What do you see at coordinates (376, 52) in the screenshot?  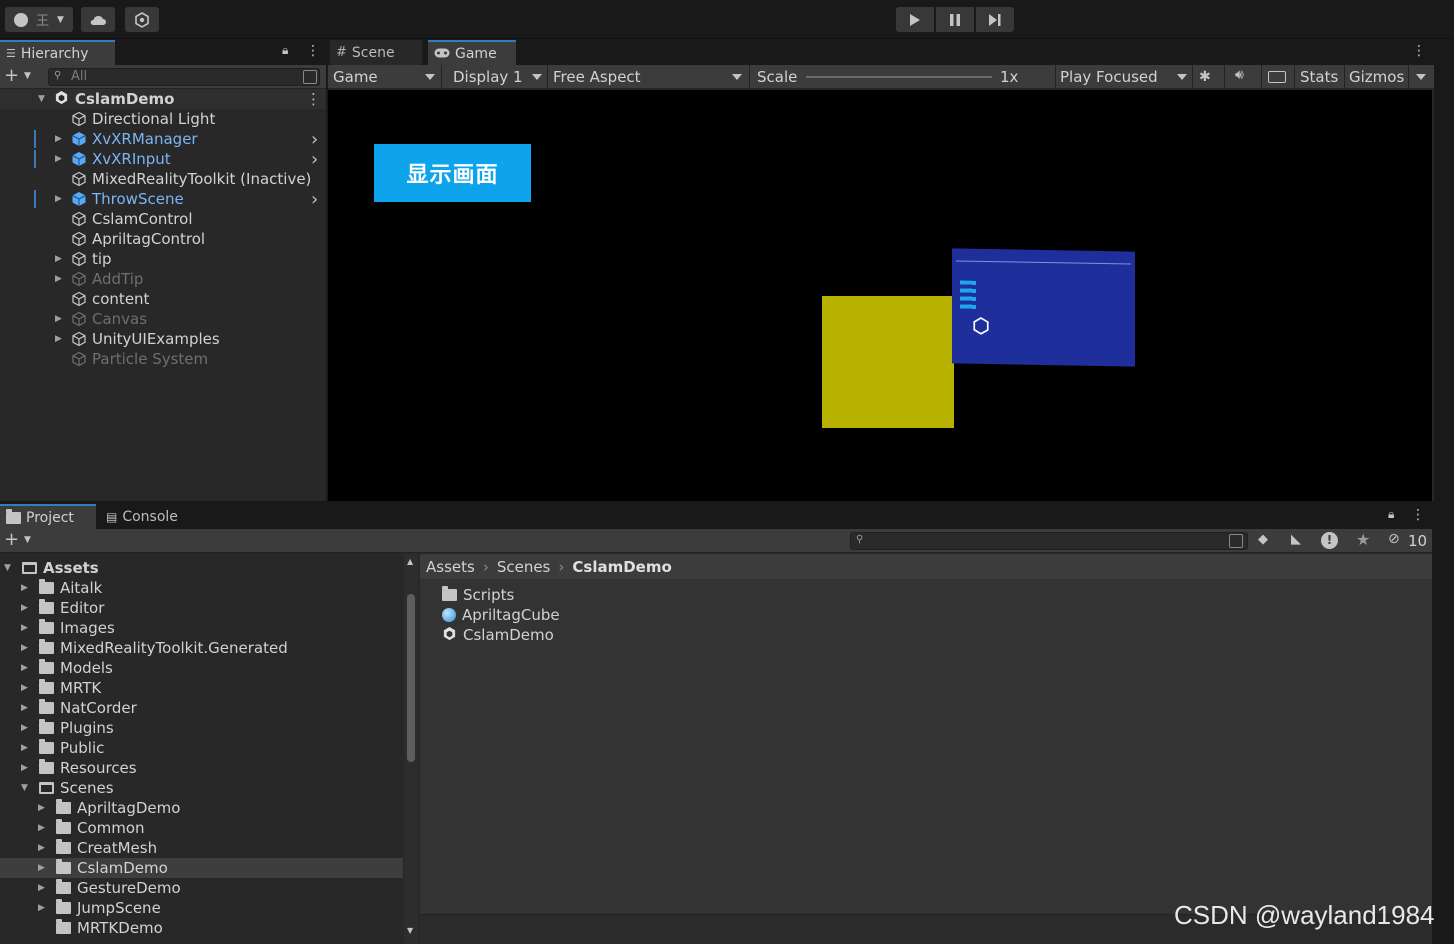 I see `tab-scene: # Scene` at bounding box center [376, 52].